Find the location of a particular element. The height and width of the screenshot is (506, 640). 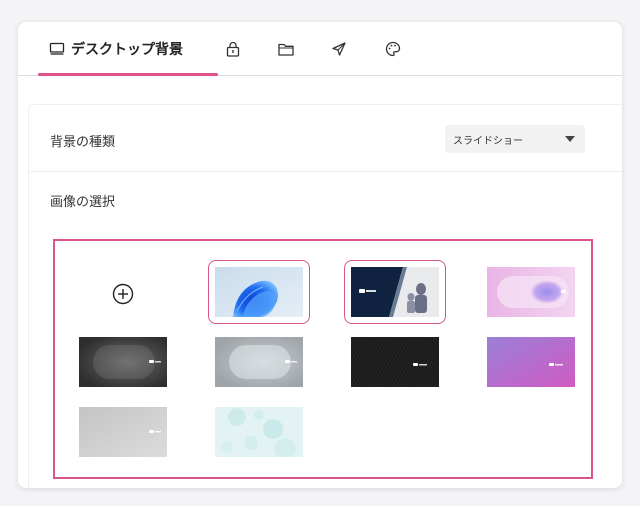

pink-gradient-image is located at coordinates (531, 292).